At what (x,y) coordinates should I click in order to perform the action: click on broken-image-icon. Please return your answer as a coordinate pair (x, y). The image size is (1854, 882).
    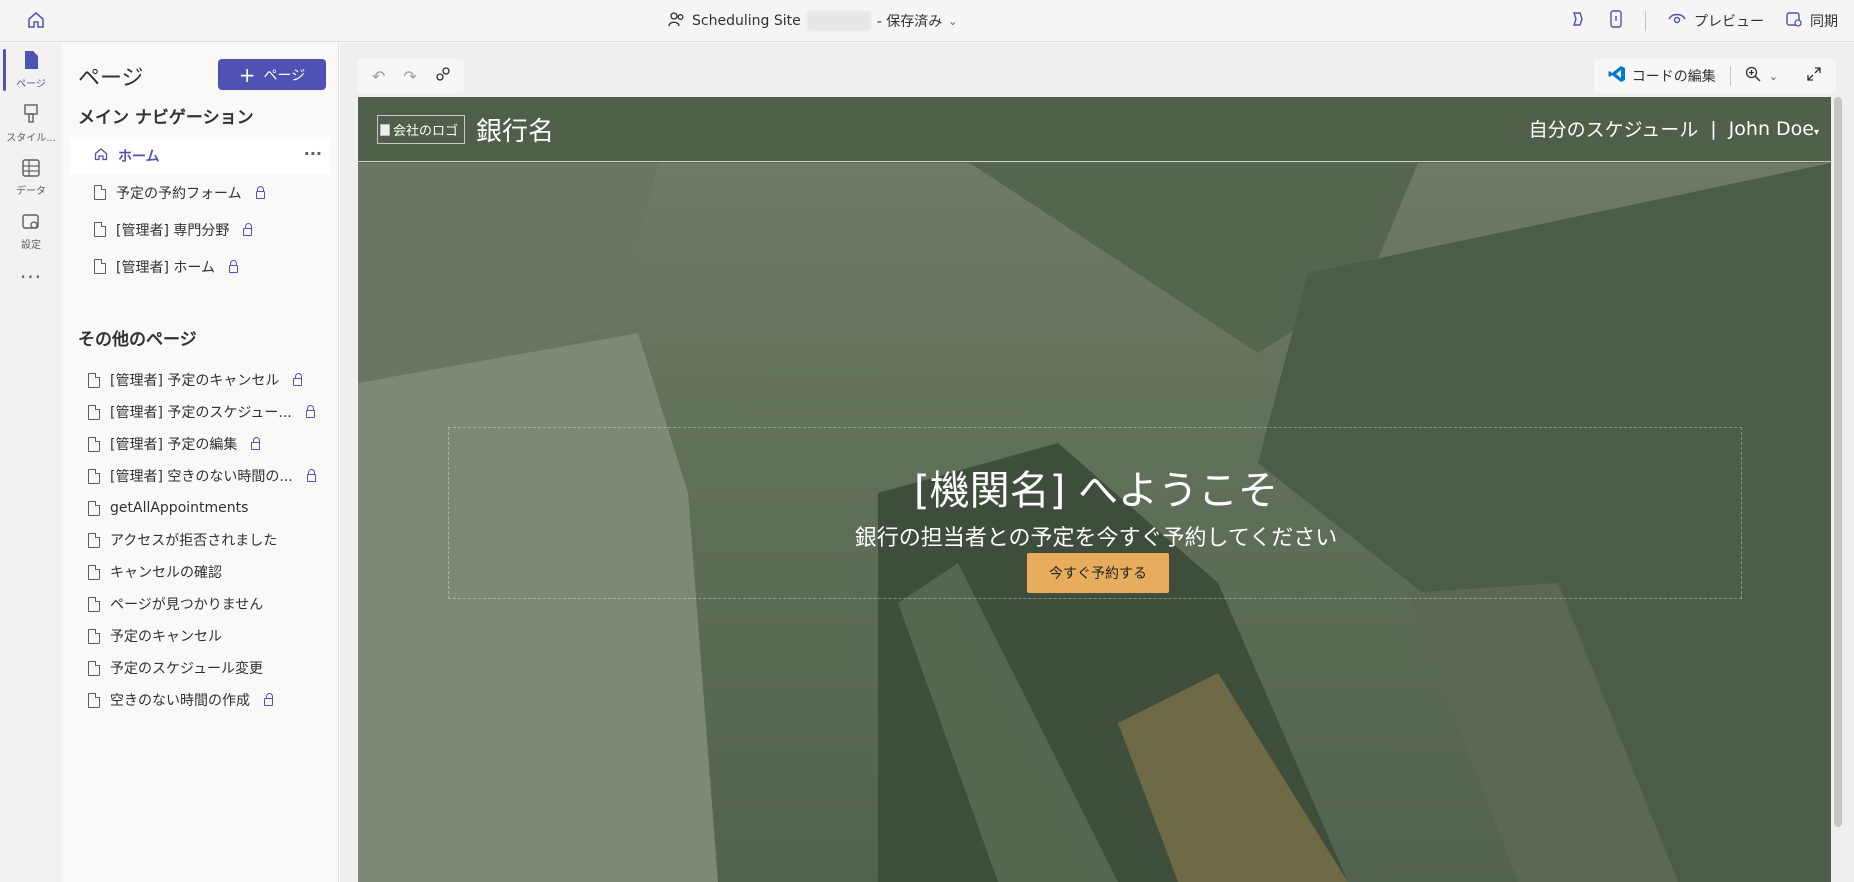
    Looking at the image, I should click on (385, 129).